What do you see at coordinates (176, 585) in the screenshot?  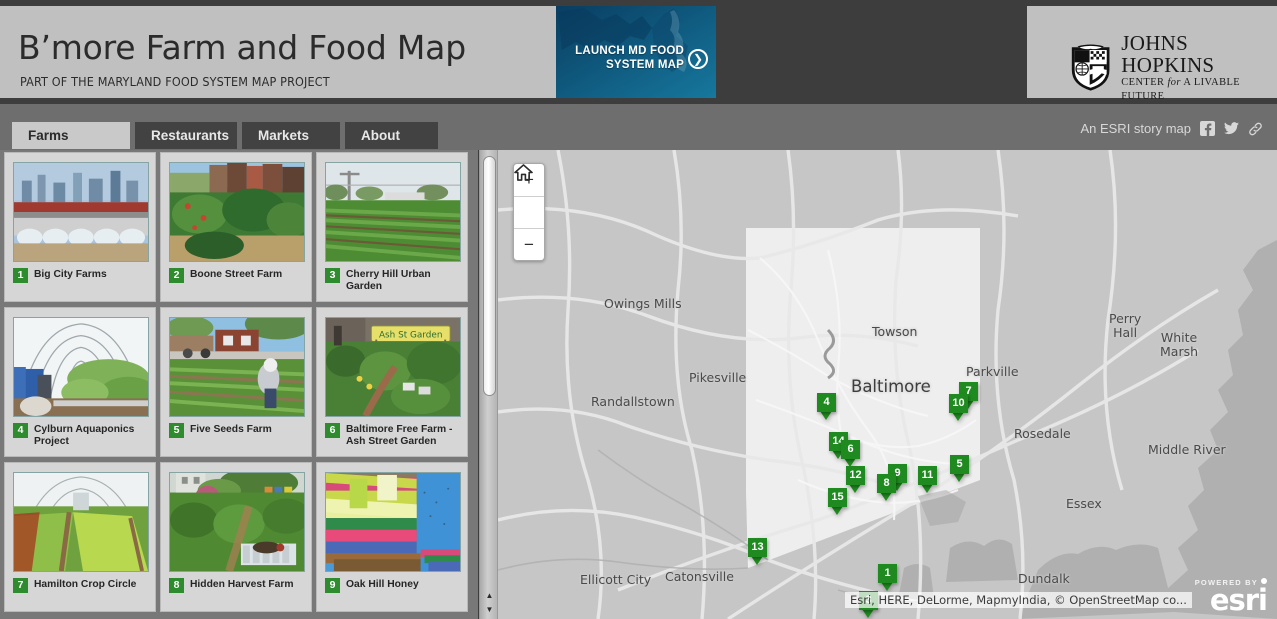 I see `card-number-badge: 8` at bounding box center [176, 585].